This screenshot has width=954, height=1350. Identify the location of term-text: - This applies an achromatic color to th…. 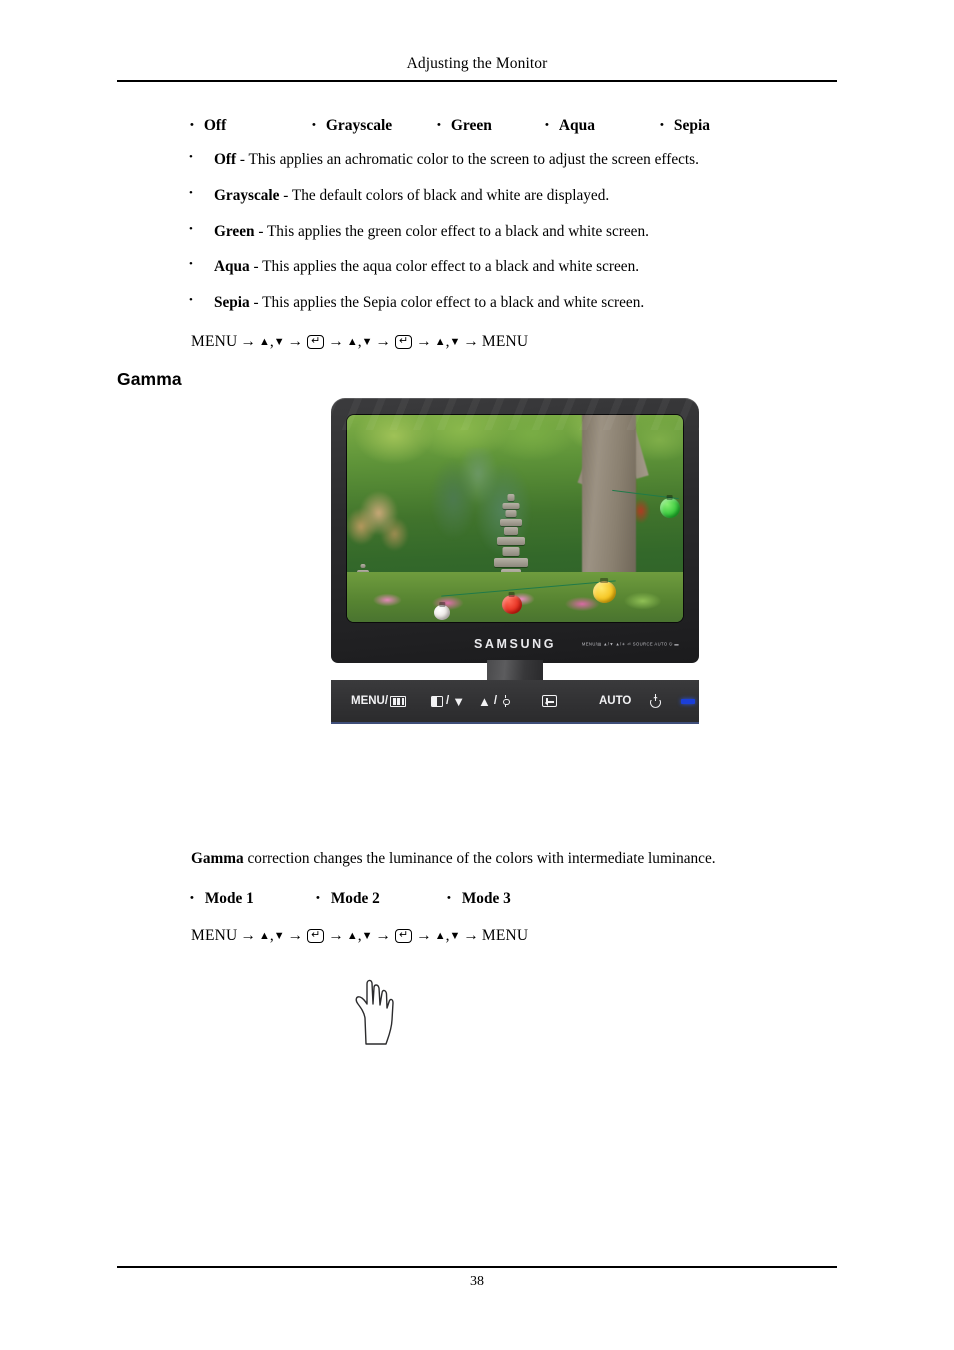
(467, 159).